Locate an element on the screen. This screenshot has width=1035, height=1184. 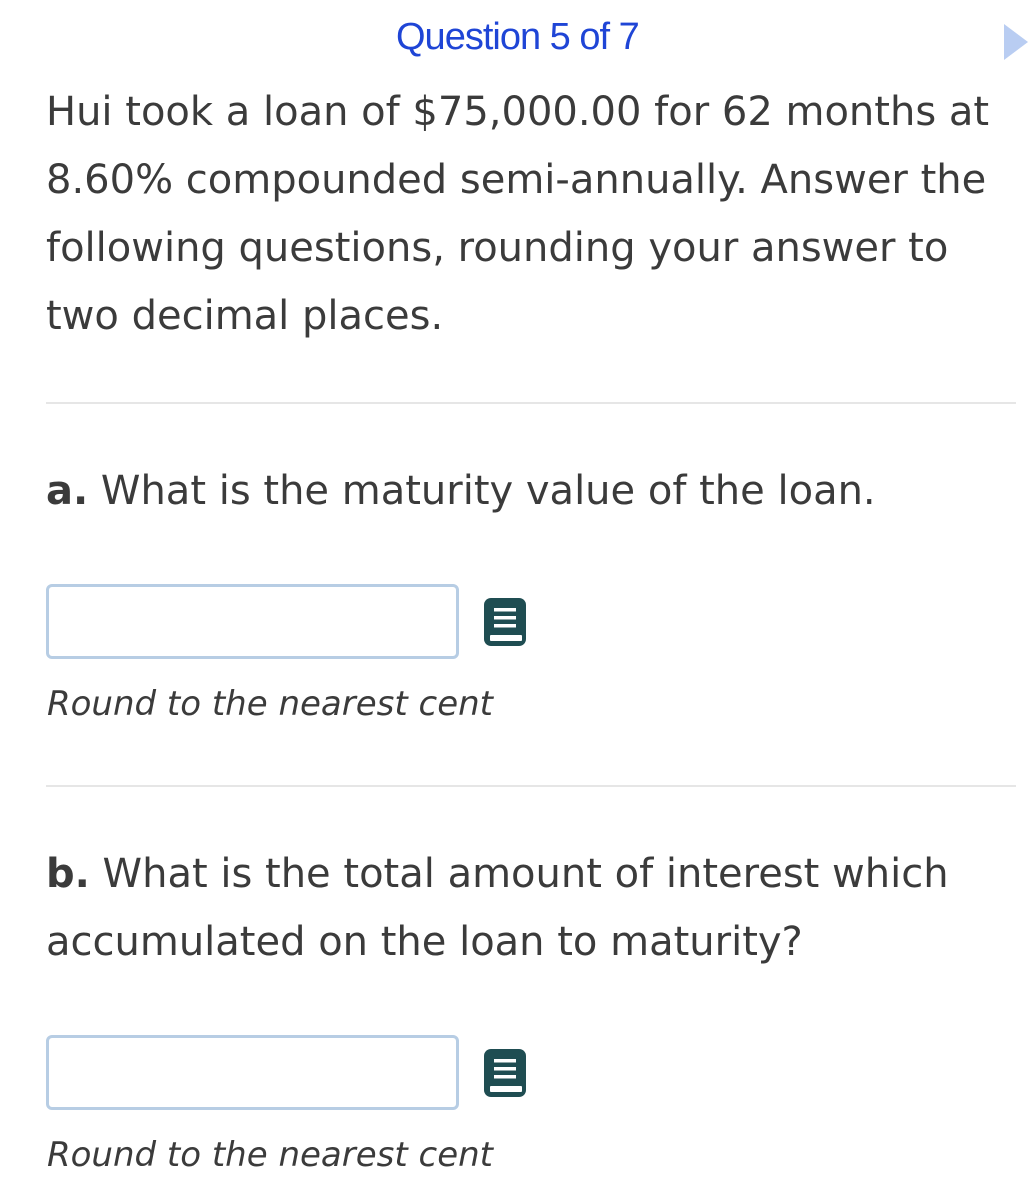
next-question-icon is located at coordinates (1016, 42).